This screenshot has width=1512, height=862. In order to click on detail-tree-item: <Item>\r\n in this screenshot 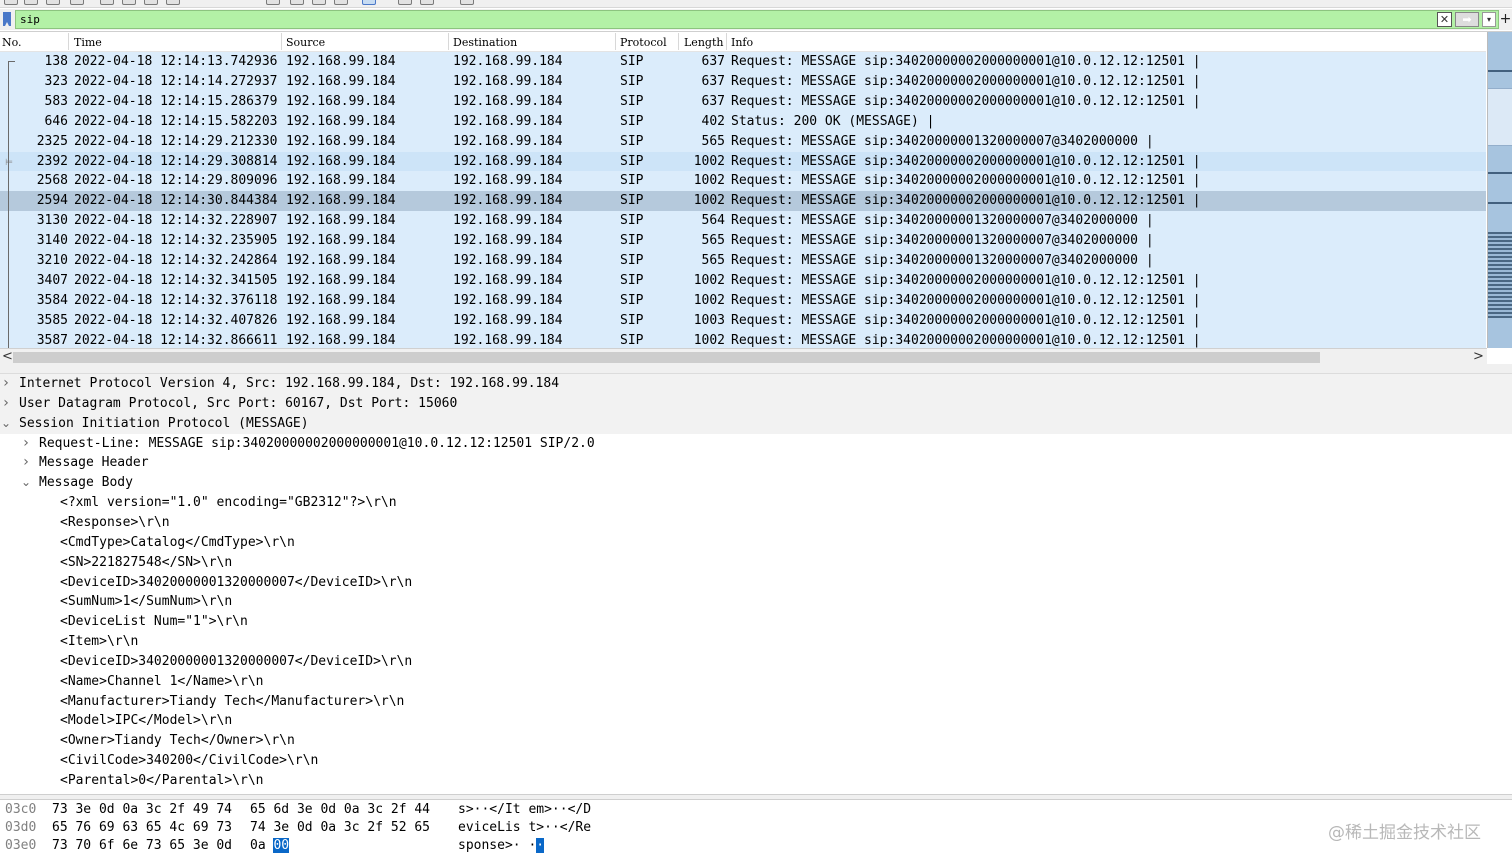, I will do `click(756, 642)`.